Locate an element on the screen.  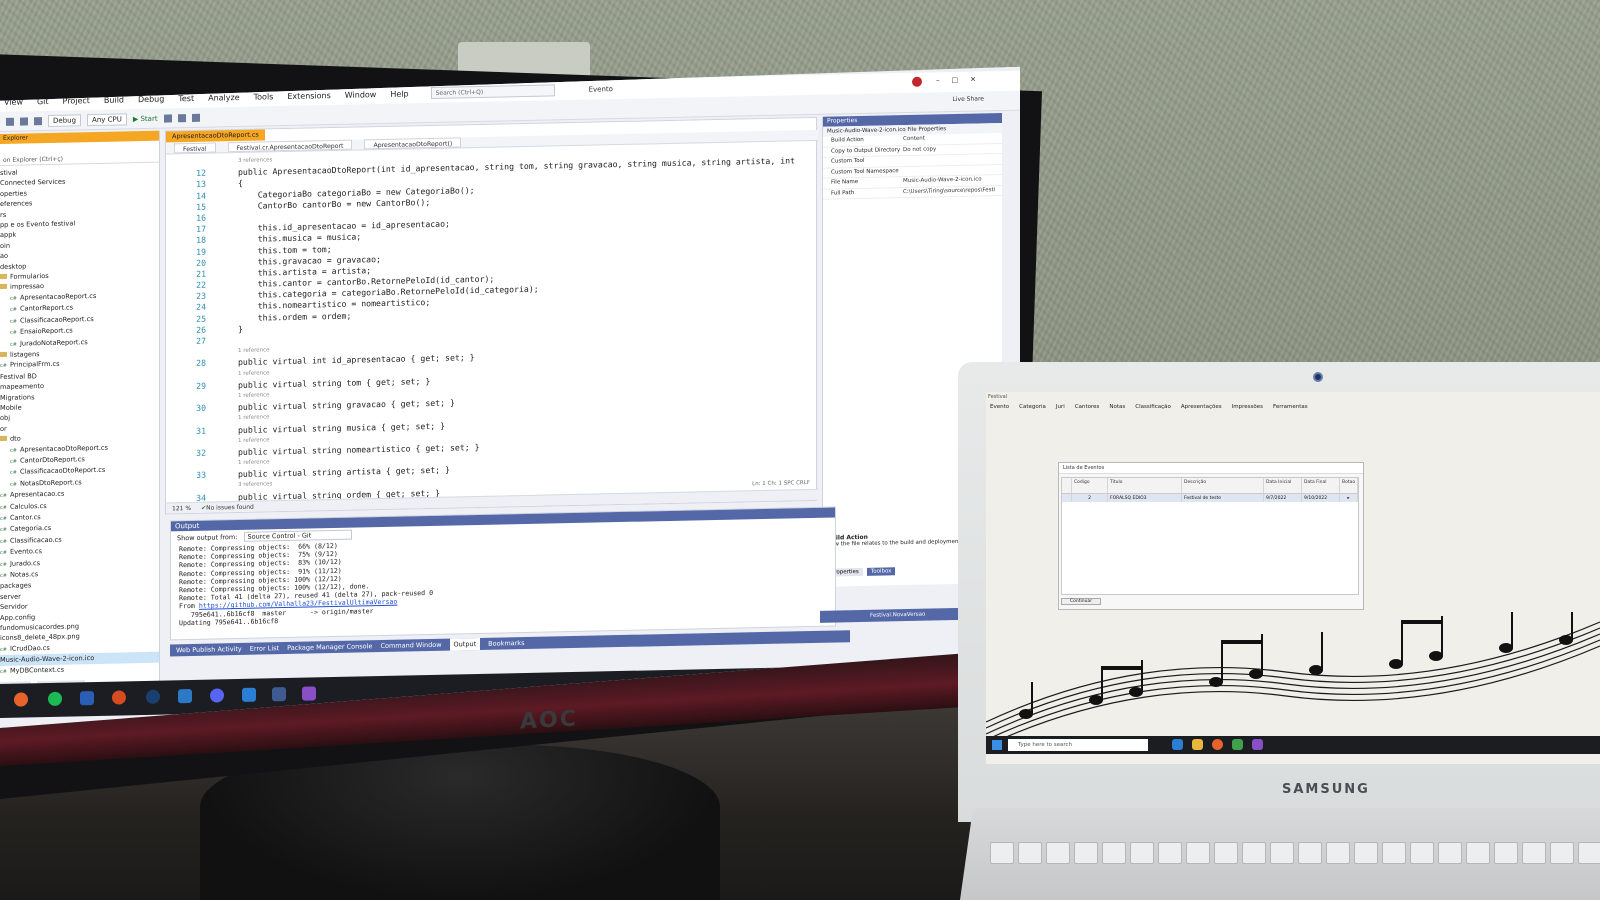
tab-error-list: Error List is located at coordinates (264, 648).